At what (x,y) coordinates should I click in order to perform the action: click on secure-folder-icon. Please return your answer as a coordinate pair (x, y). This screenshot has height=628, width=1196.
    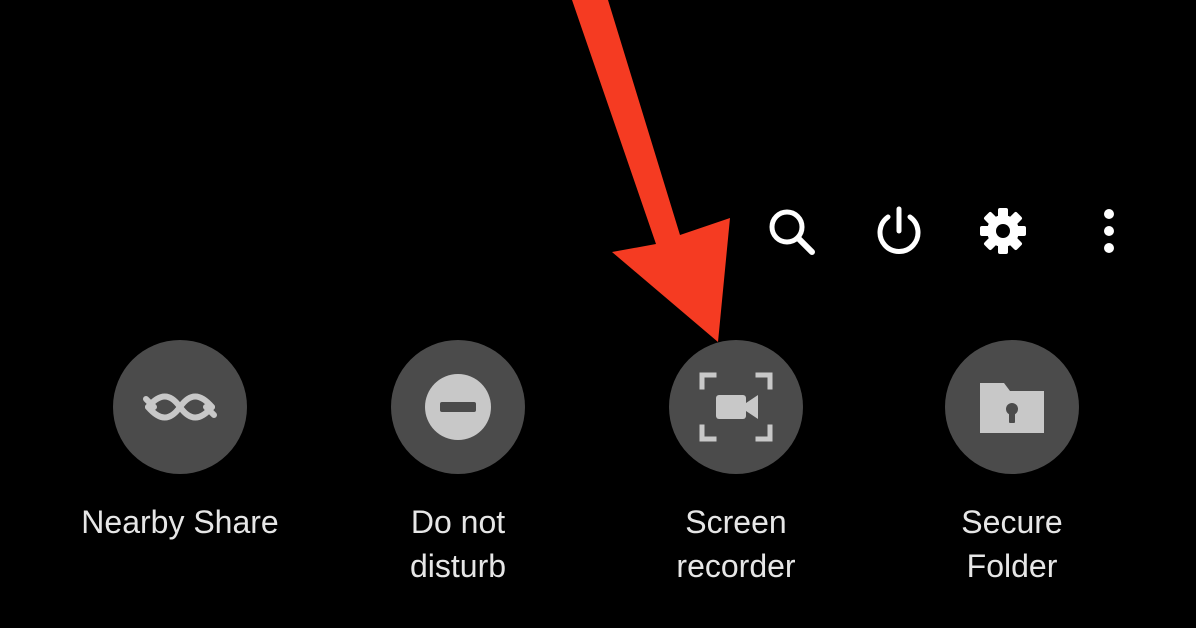
    Looking at the image, I should click on (1012, 408).